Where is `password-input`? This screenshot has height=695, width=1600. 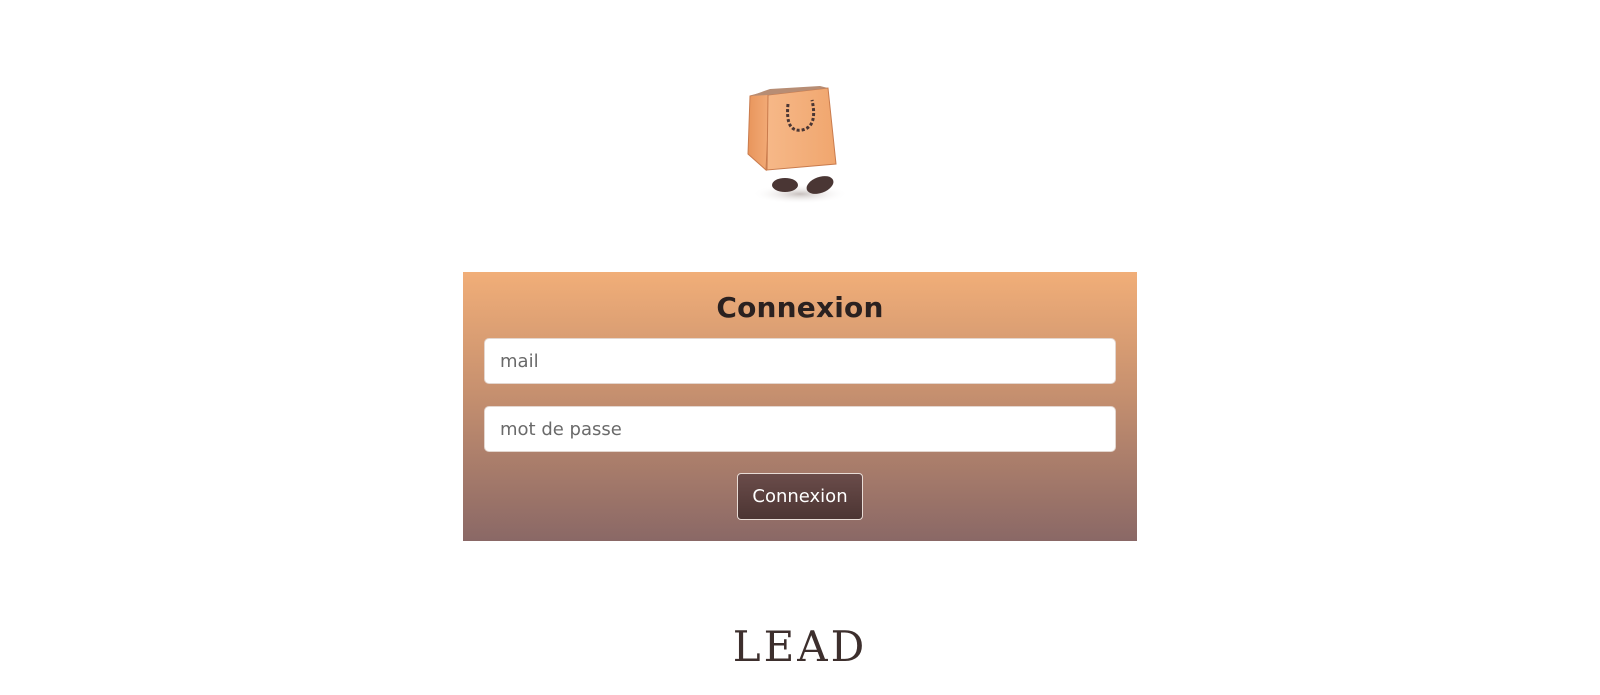
password-input is located at coordinates (800, 429).